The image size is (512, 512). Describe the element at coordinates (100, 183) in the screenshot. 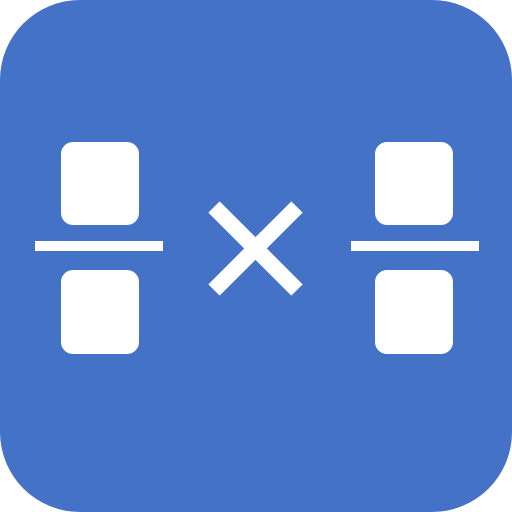

I see `left-numerator-box` at that location.